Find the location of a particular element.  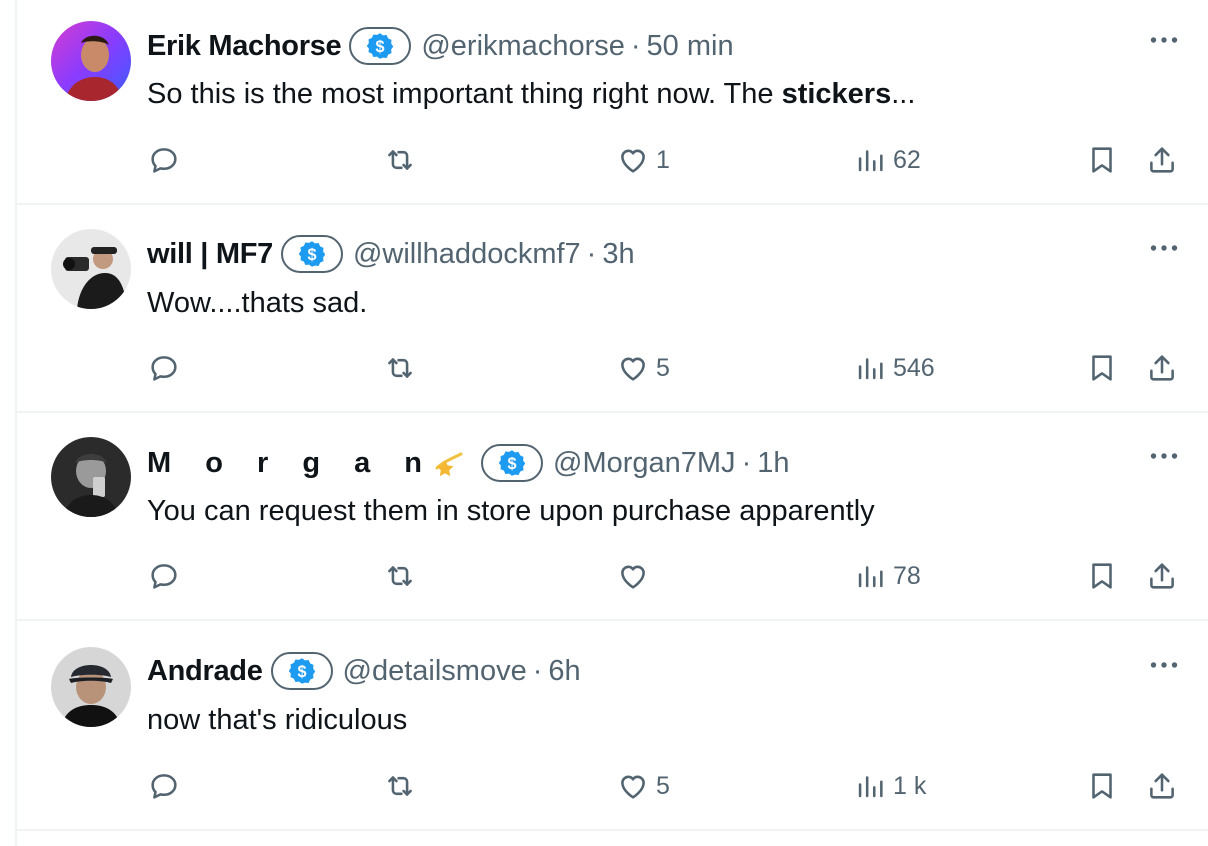

like-count: 1 is located at coordinates (663, 159).